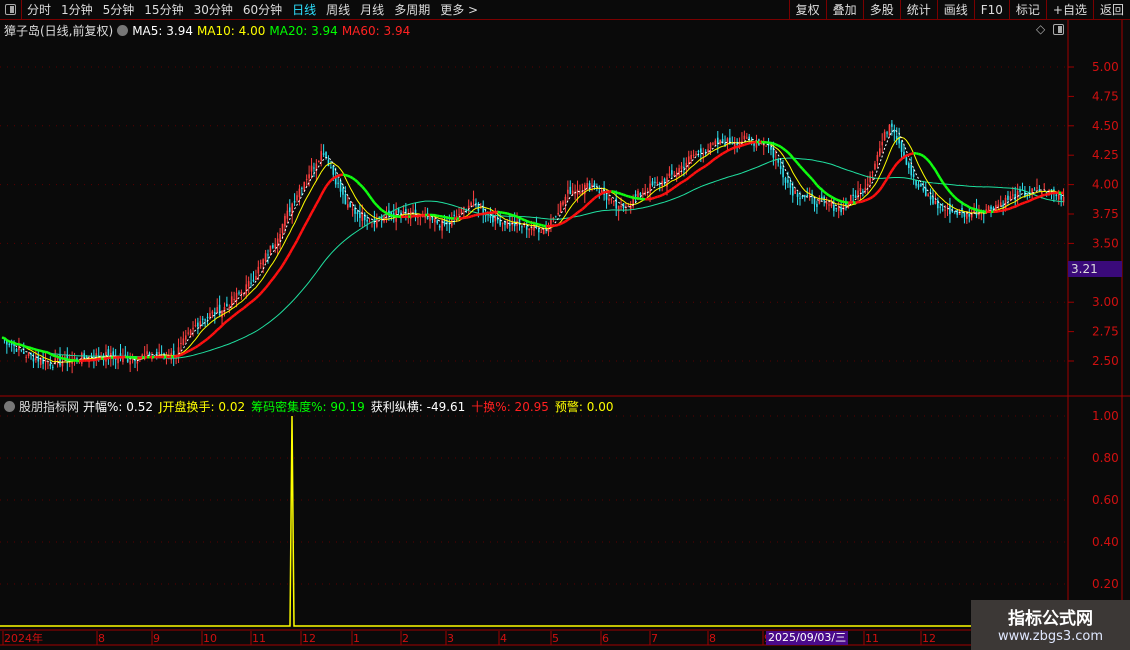 This screenshot has width=1130, height=650. What do you see at coordinates (1059, 29) in the screenshot?
I see `panel-icon` at bounding box center [1059, 29].